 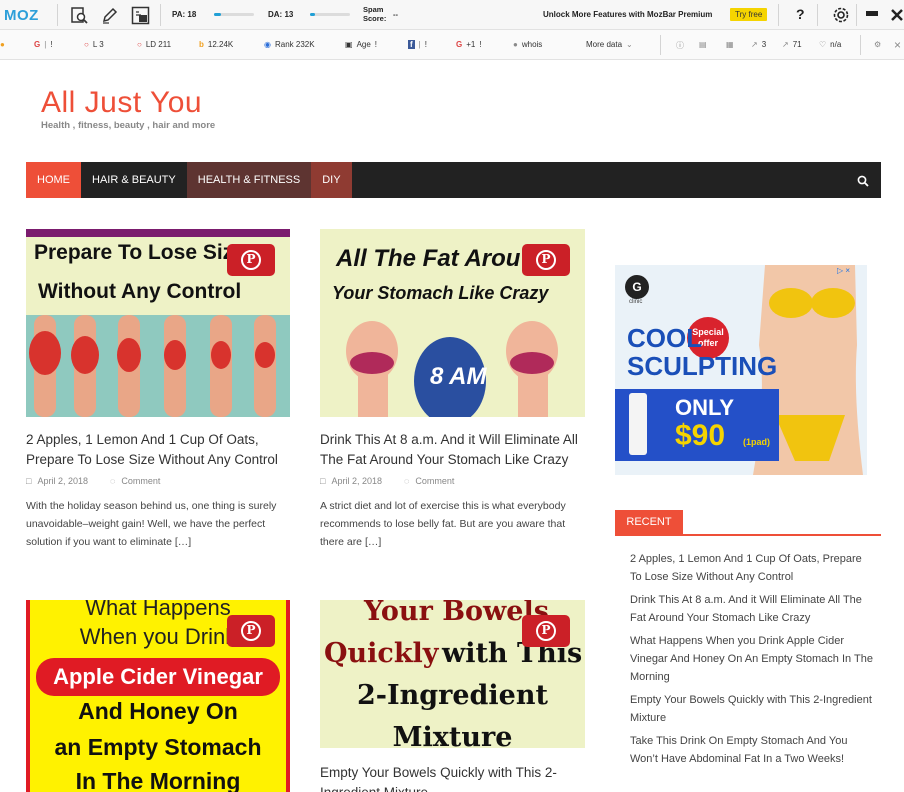 I want to click on chart-icon: ▦, so click(x=730, y=44).